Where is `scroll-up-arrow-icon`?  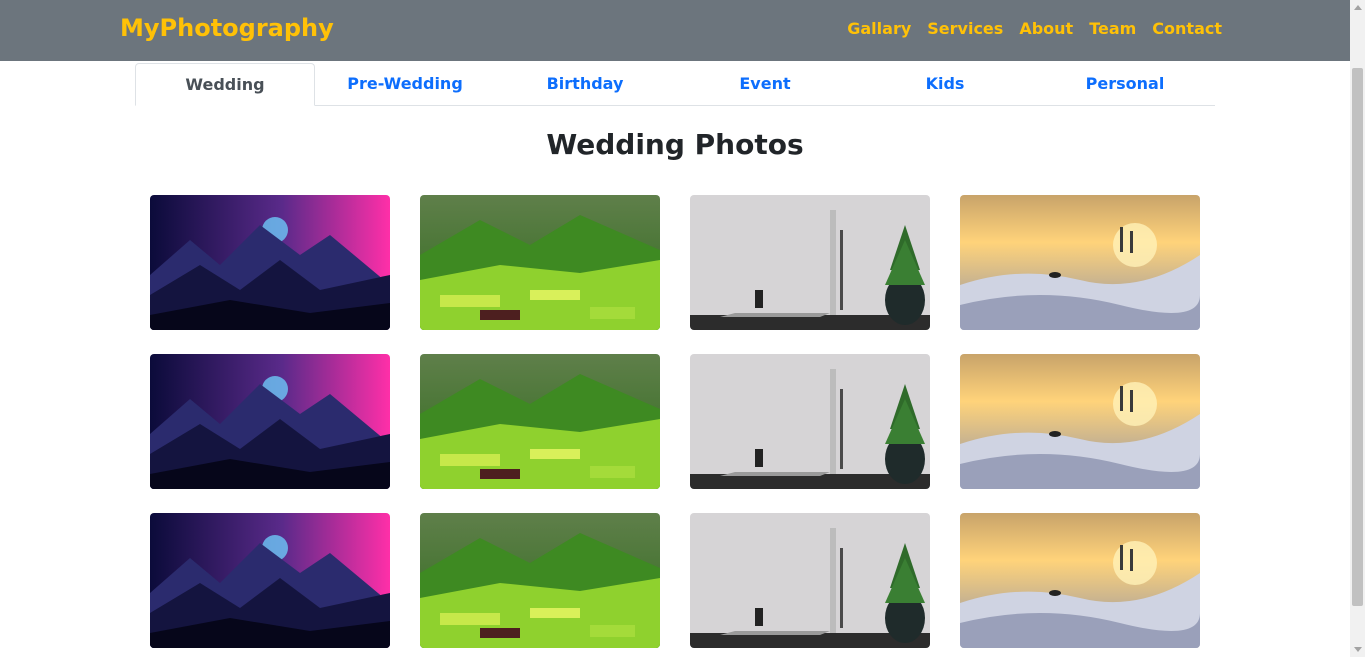
scroll-up-arrow-icon is located at coordinates (1358, 7).